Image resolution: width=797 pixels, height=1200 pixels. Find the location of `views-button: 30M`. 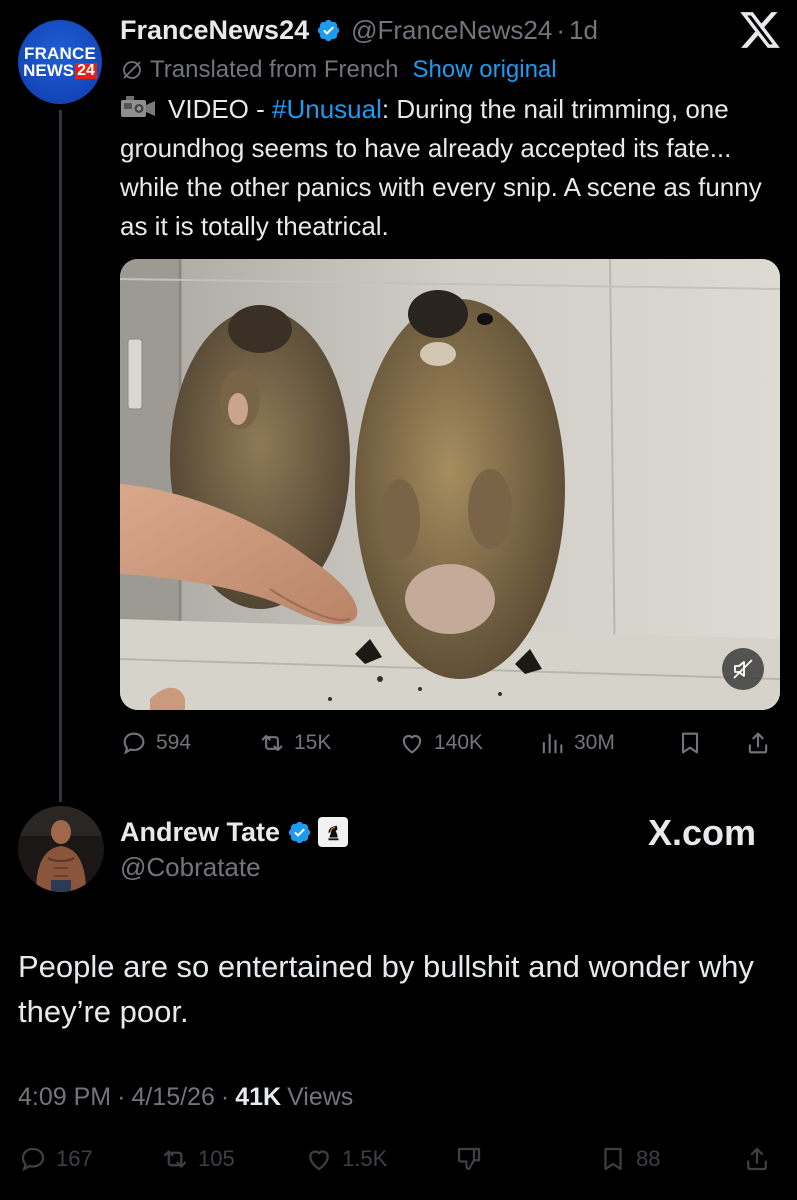

views-button: 30M is located at coordinates (576, 743).